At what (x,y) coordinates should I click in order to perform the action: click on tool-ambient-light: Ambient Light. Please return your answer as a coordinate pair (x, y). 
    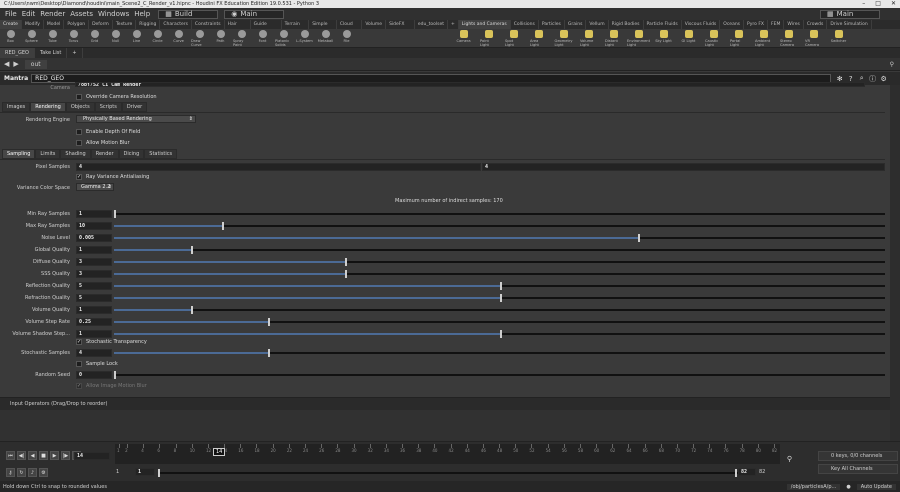
    Looking at the image, I should click on (763, 38).